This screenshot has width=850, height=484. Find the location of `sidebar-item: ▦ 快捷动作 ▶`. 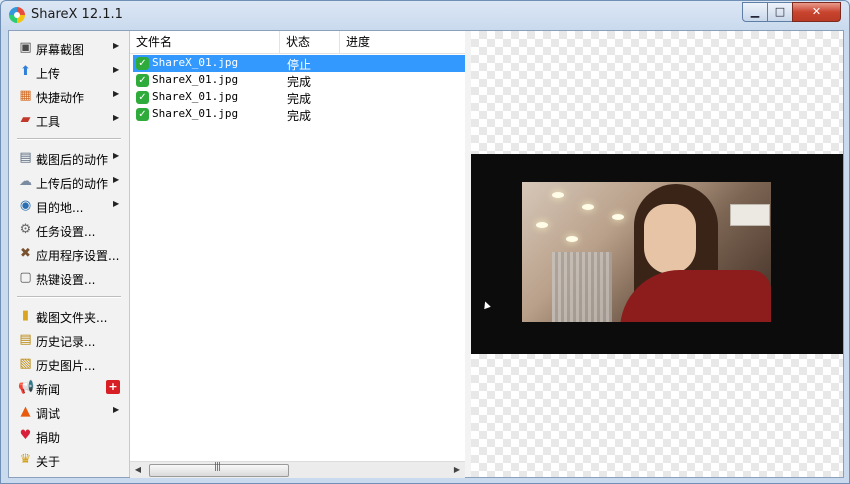

sidebar-item: ▦ 快捷动作 ▶ is located at coordinates (69, 96).